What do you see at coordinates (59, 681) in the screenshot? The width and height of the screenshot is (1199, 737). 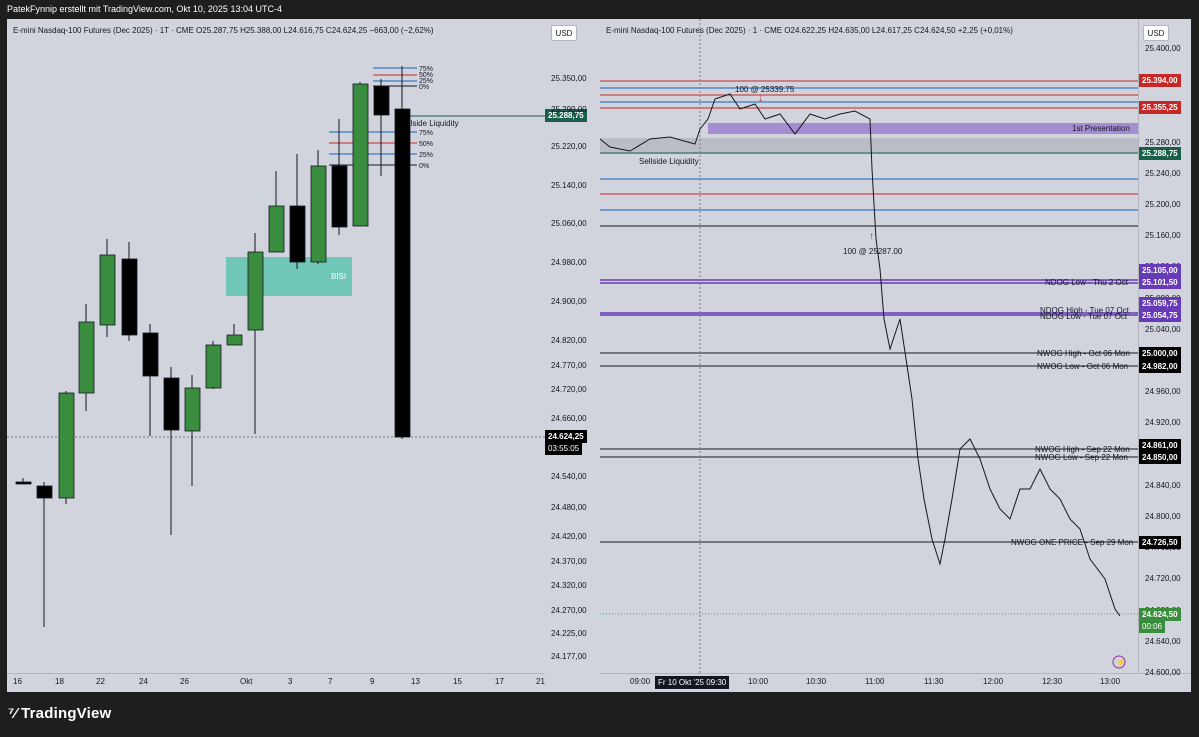 I see `left-time-label: 18` at bounding box center [59, 681].